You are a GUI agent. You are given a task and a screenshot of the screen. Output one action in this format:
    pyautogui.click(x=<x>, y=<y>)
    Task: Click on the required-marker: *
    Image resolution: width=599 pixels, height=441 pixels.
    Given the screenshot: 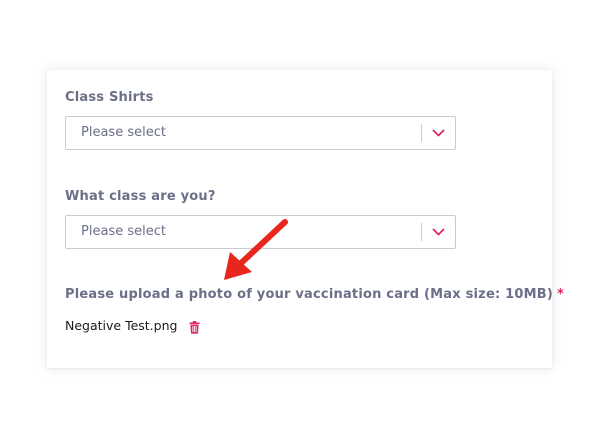 What is the action you would take?
    pyautogui.click(x=560, y=294)
    